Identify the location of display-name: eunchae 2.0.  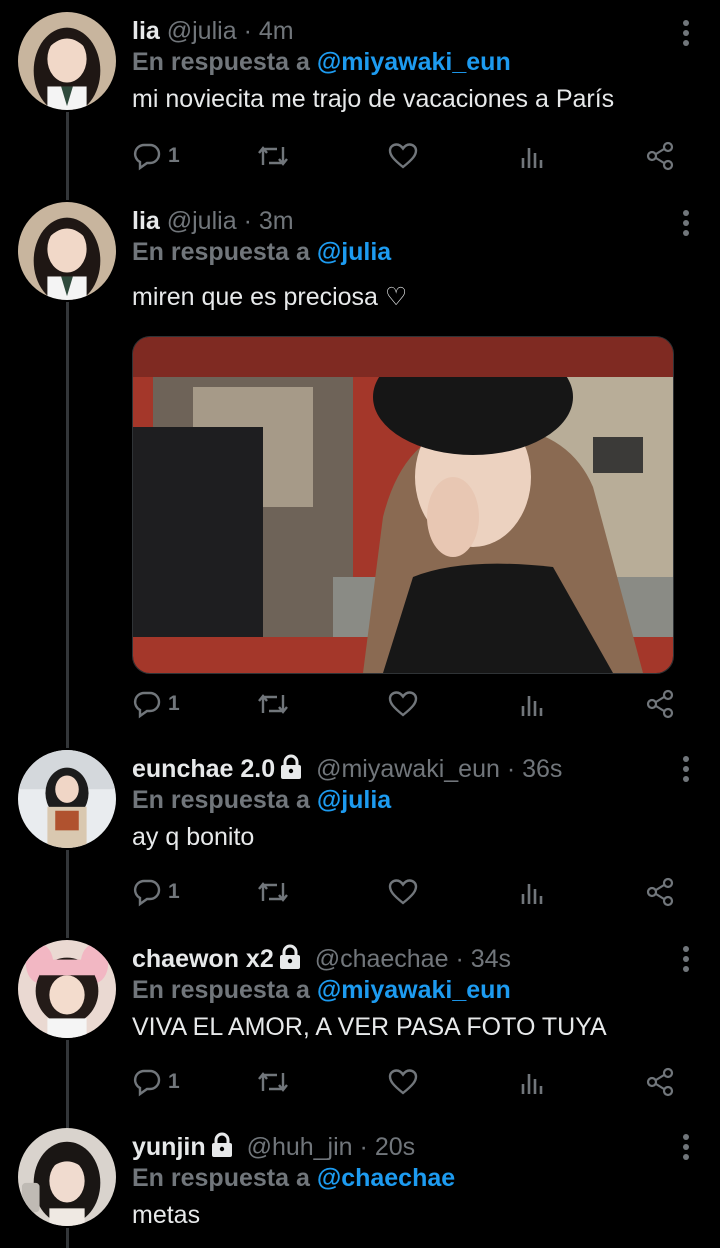
(203, 769).